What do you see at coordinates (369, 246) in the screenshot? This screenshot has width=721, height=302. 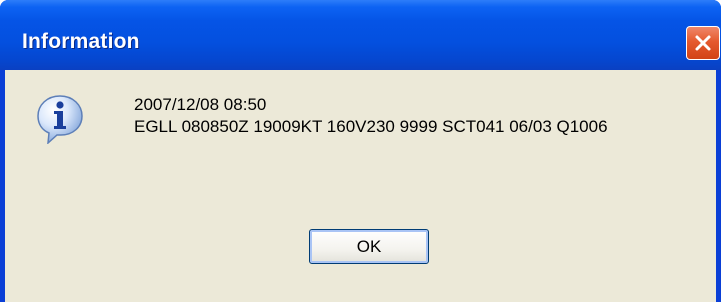 I see `ok-button: OK` at bounding box center [369, 246].